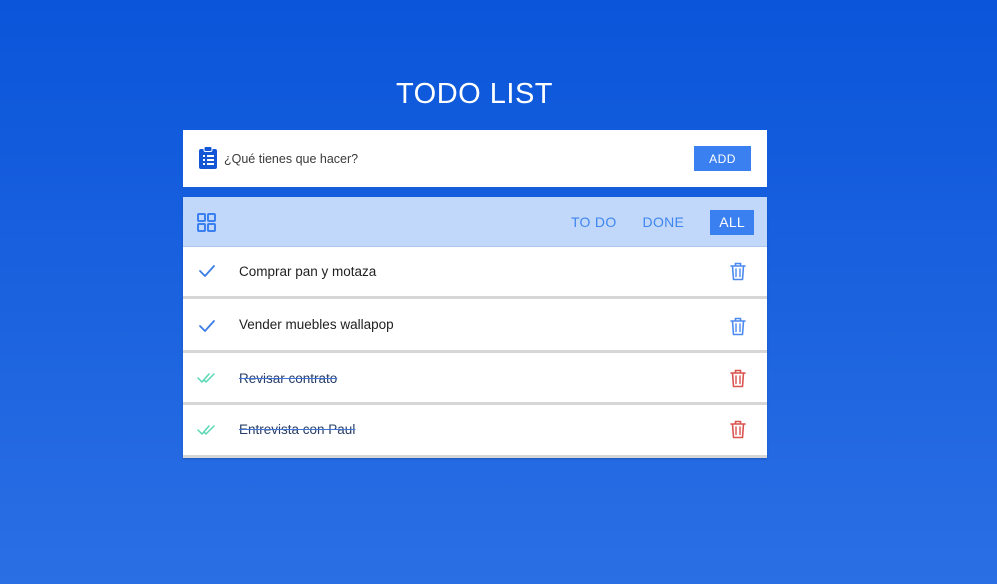 This screenshot has height=584, width=997. What do you see at coordinates (474, 94) in the screenshot?
I see `page-title: TODO LIST` at bounding box center [474, 94].